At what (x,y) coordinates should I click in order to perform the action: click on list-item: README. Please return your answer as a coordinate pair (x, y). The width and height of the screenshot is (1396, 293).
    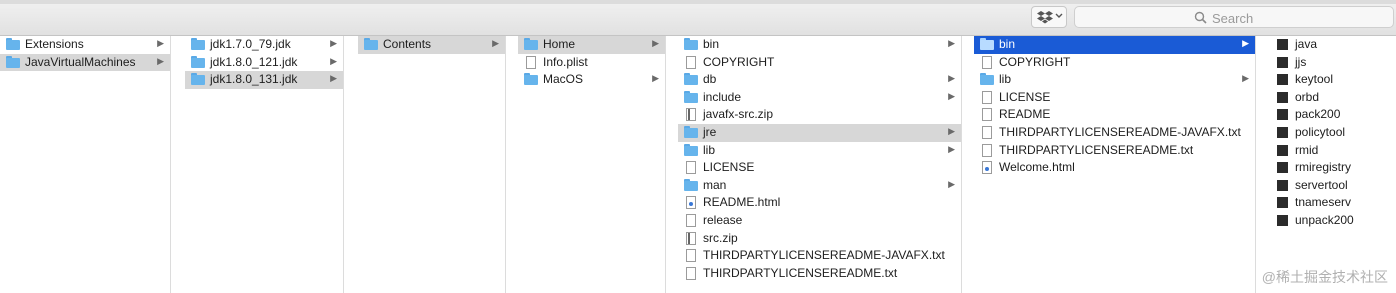
    Looking at the image, I should click on (1114, 115).